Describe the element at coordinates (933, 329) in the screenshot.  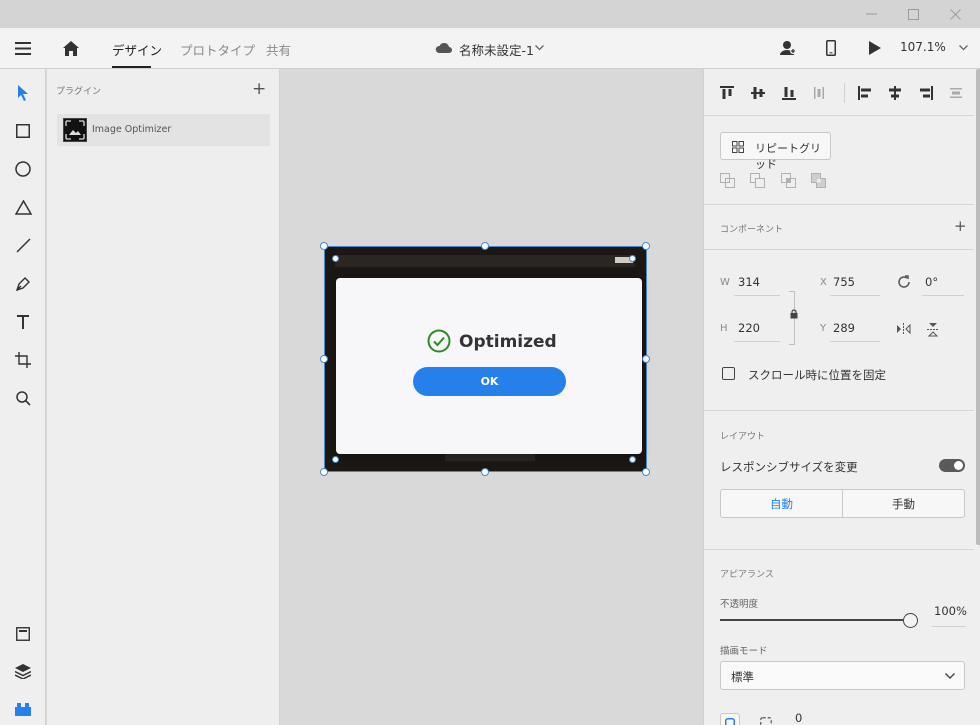
I see `flip-vertical-icon` at that location.